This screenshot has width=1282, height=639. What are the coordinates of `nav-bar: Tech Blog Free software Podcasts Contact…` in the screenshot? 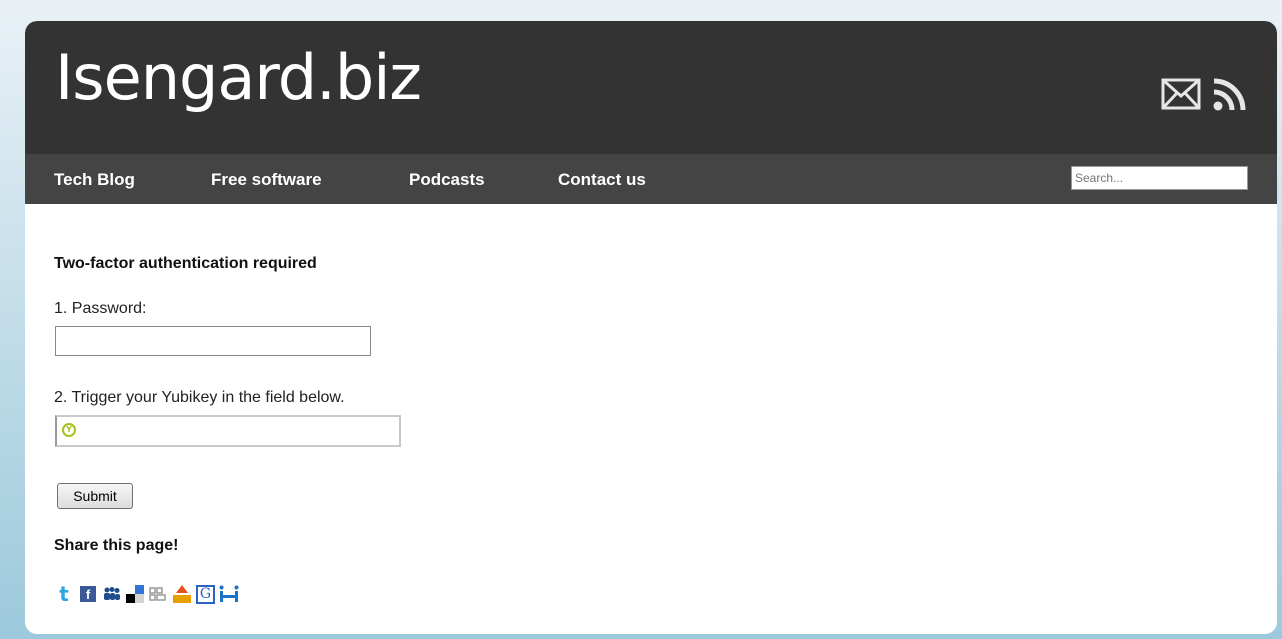 It's located at (651, 179).